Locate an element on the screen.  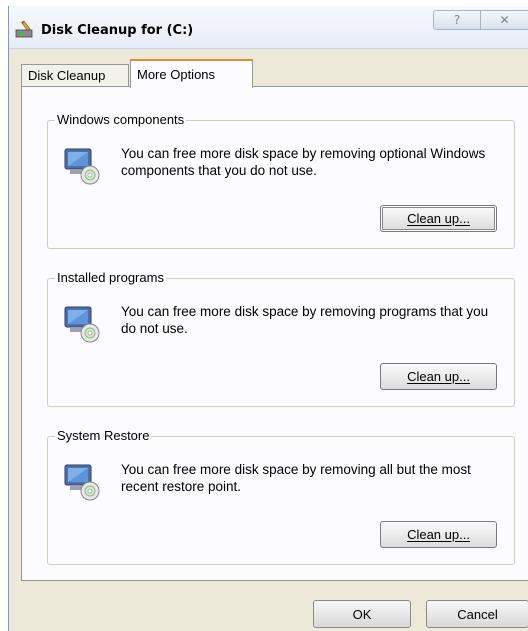
help-button: ? is located at coordinates (457, 20).